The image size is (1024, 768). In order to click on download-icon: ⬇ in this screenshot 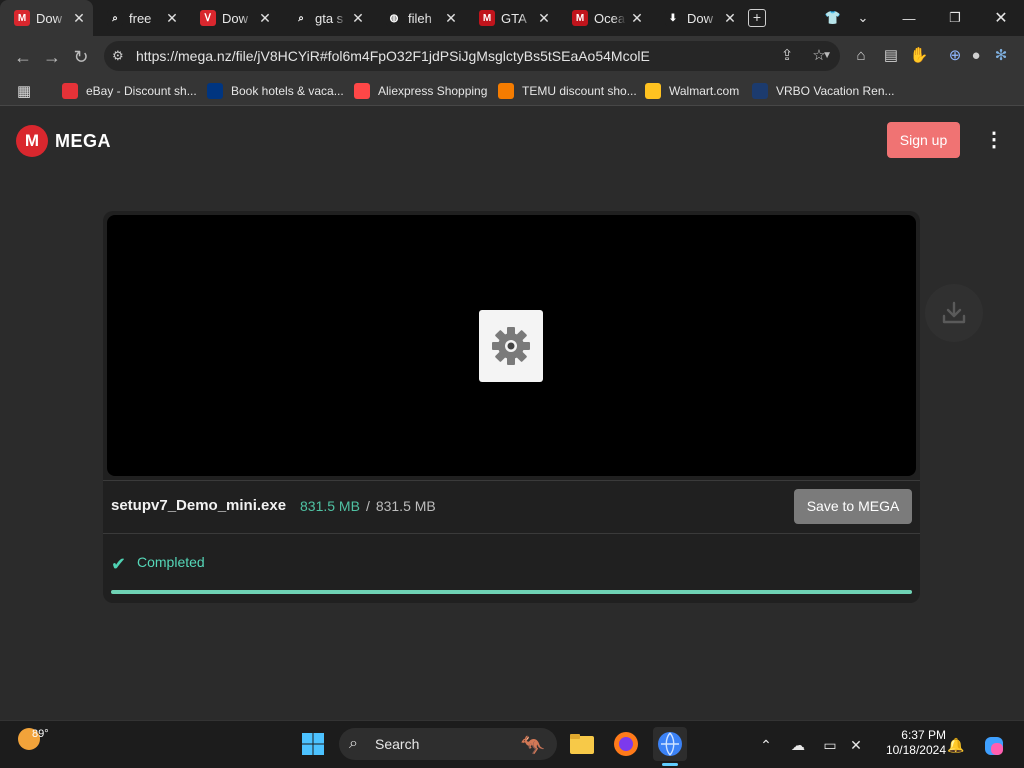, I will do `click(673, 18)`.